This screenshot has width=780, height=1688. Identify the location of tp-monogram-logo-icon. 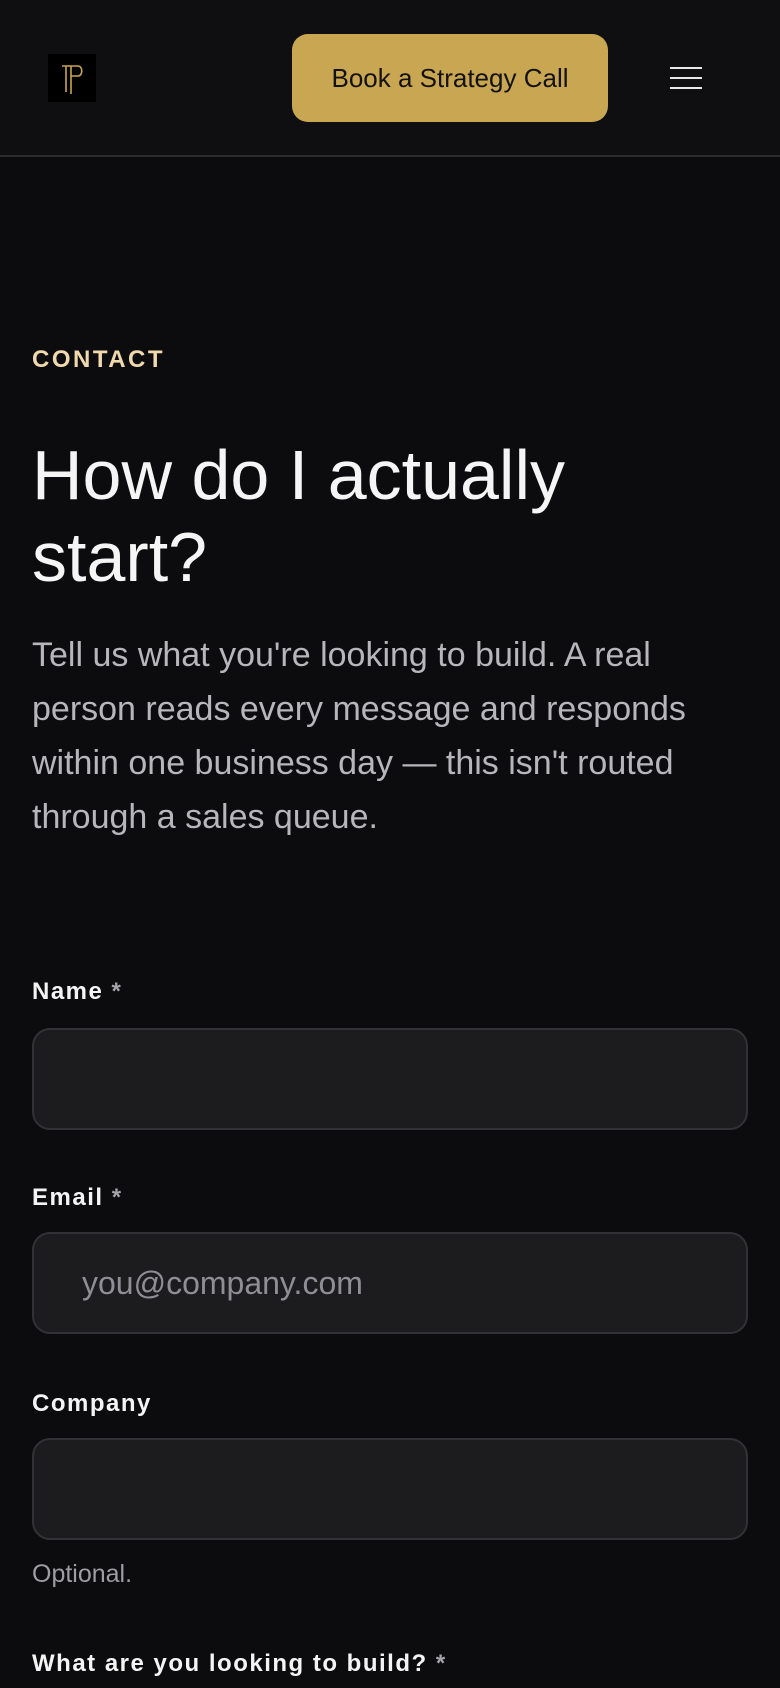
(72, 79).